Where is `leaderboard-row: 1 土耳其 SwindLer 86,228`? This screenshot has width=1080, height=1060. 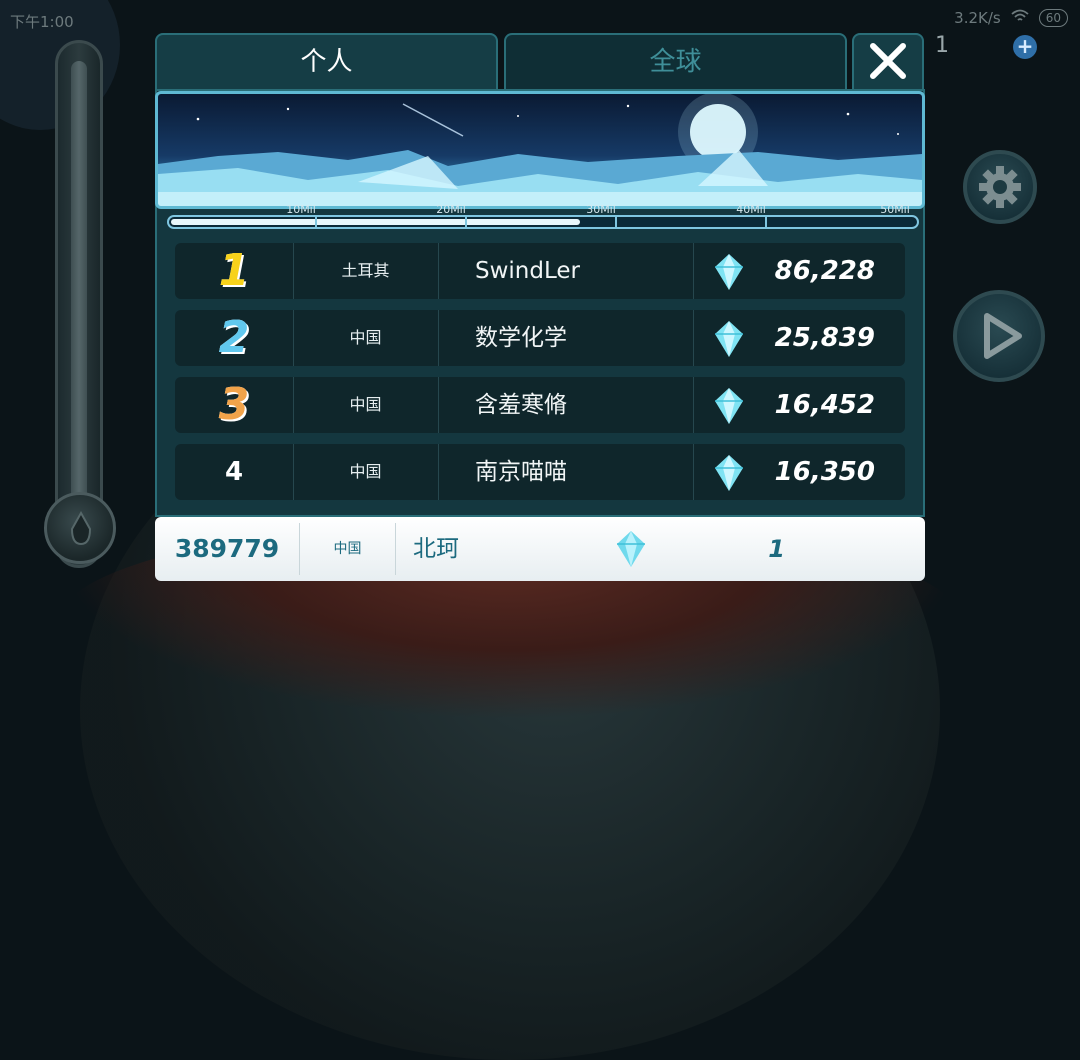
leaderboard-row: 1 土耳其 SwindLer 86,228 is located at coordinates (540, 271).